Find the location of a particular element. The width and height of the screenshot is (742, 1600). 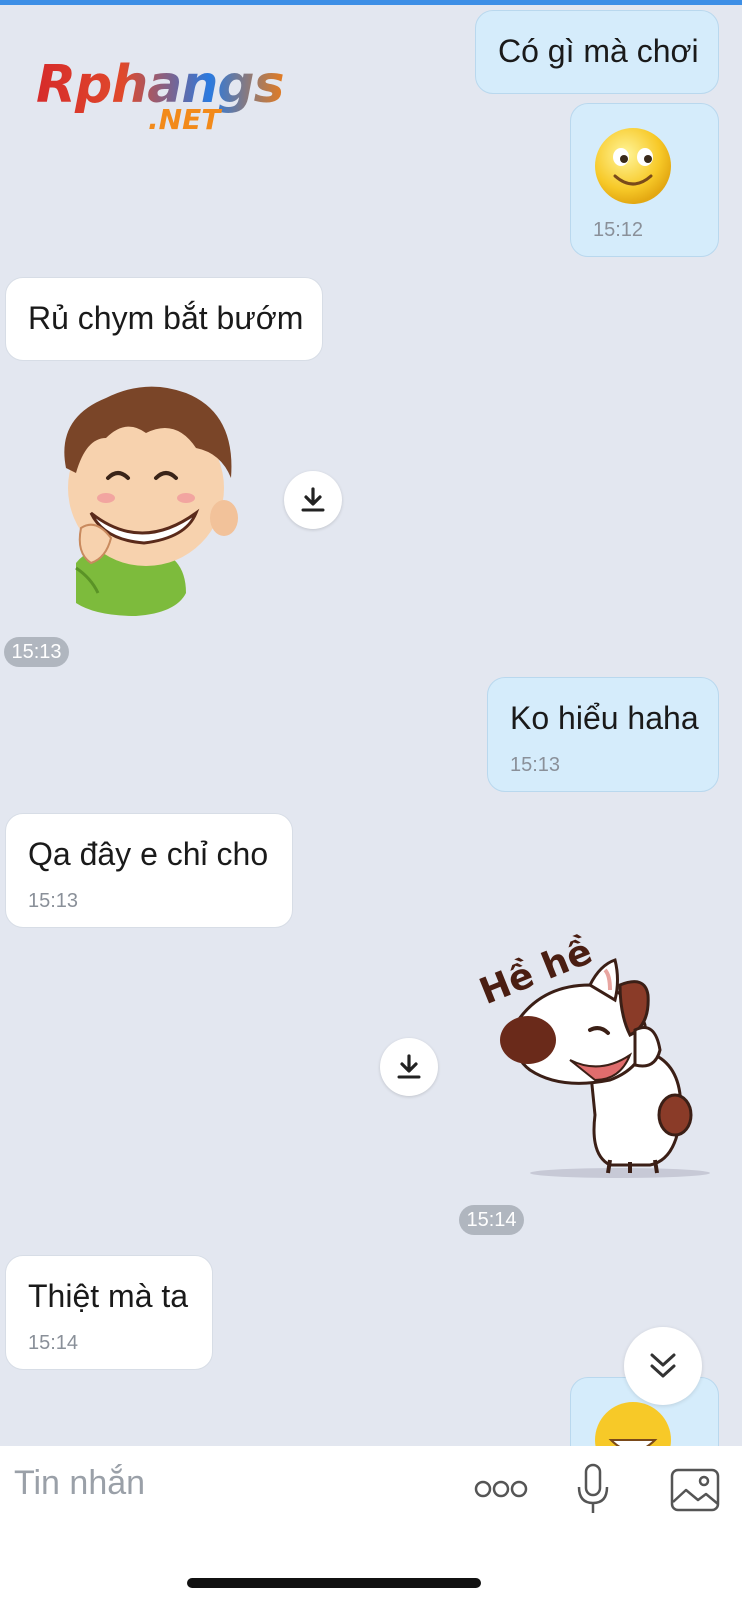

image-icon is located at coordinates (695, 1490).